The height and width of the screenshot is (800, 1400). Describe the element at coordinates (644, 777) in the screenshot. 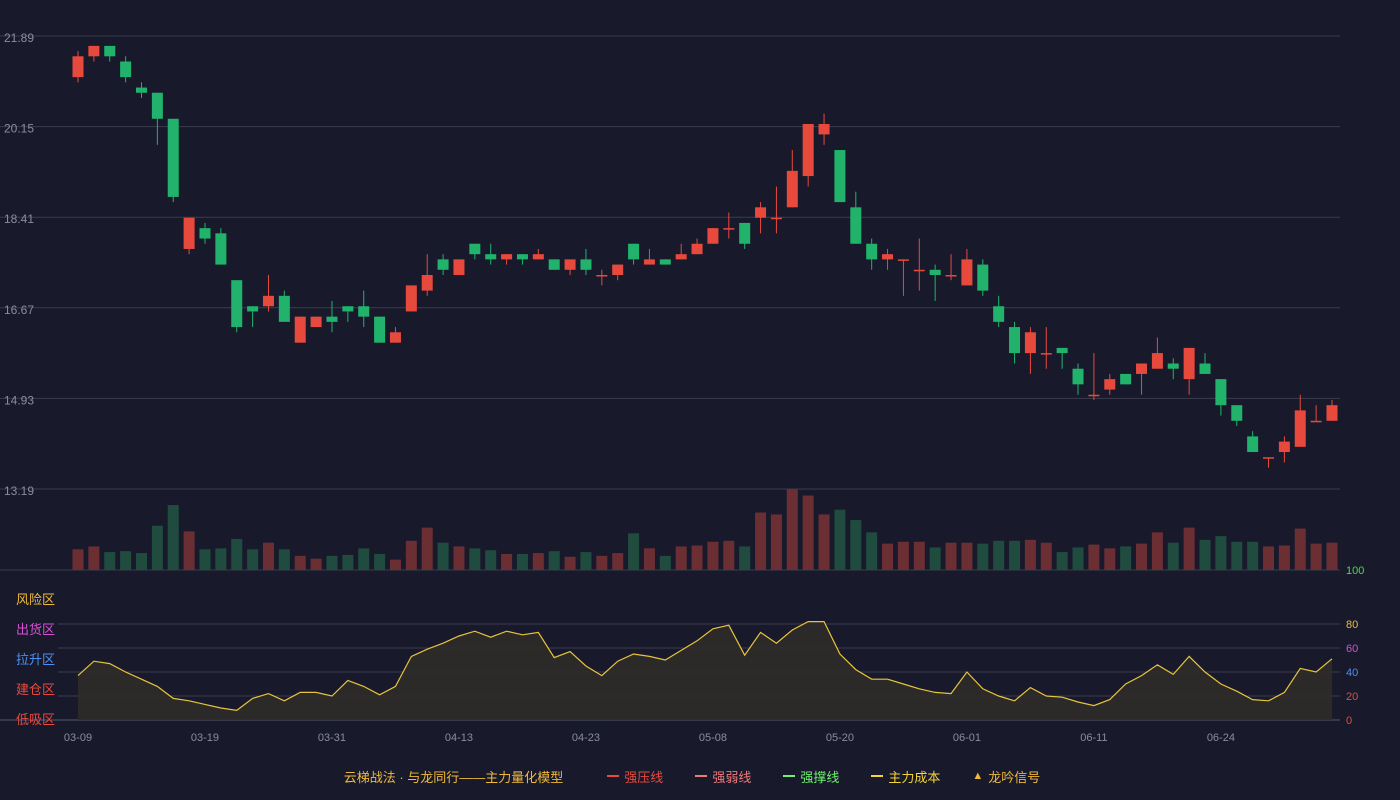

I see `legend-label-pressure: 强压线` at that location.